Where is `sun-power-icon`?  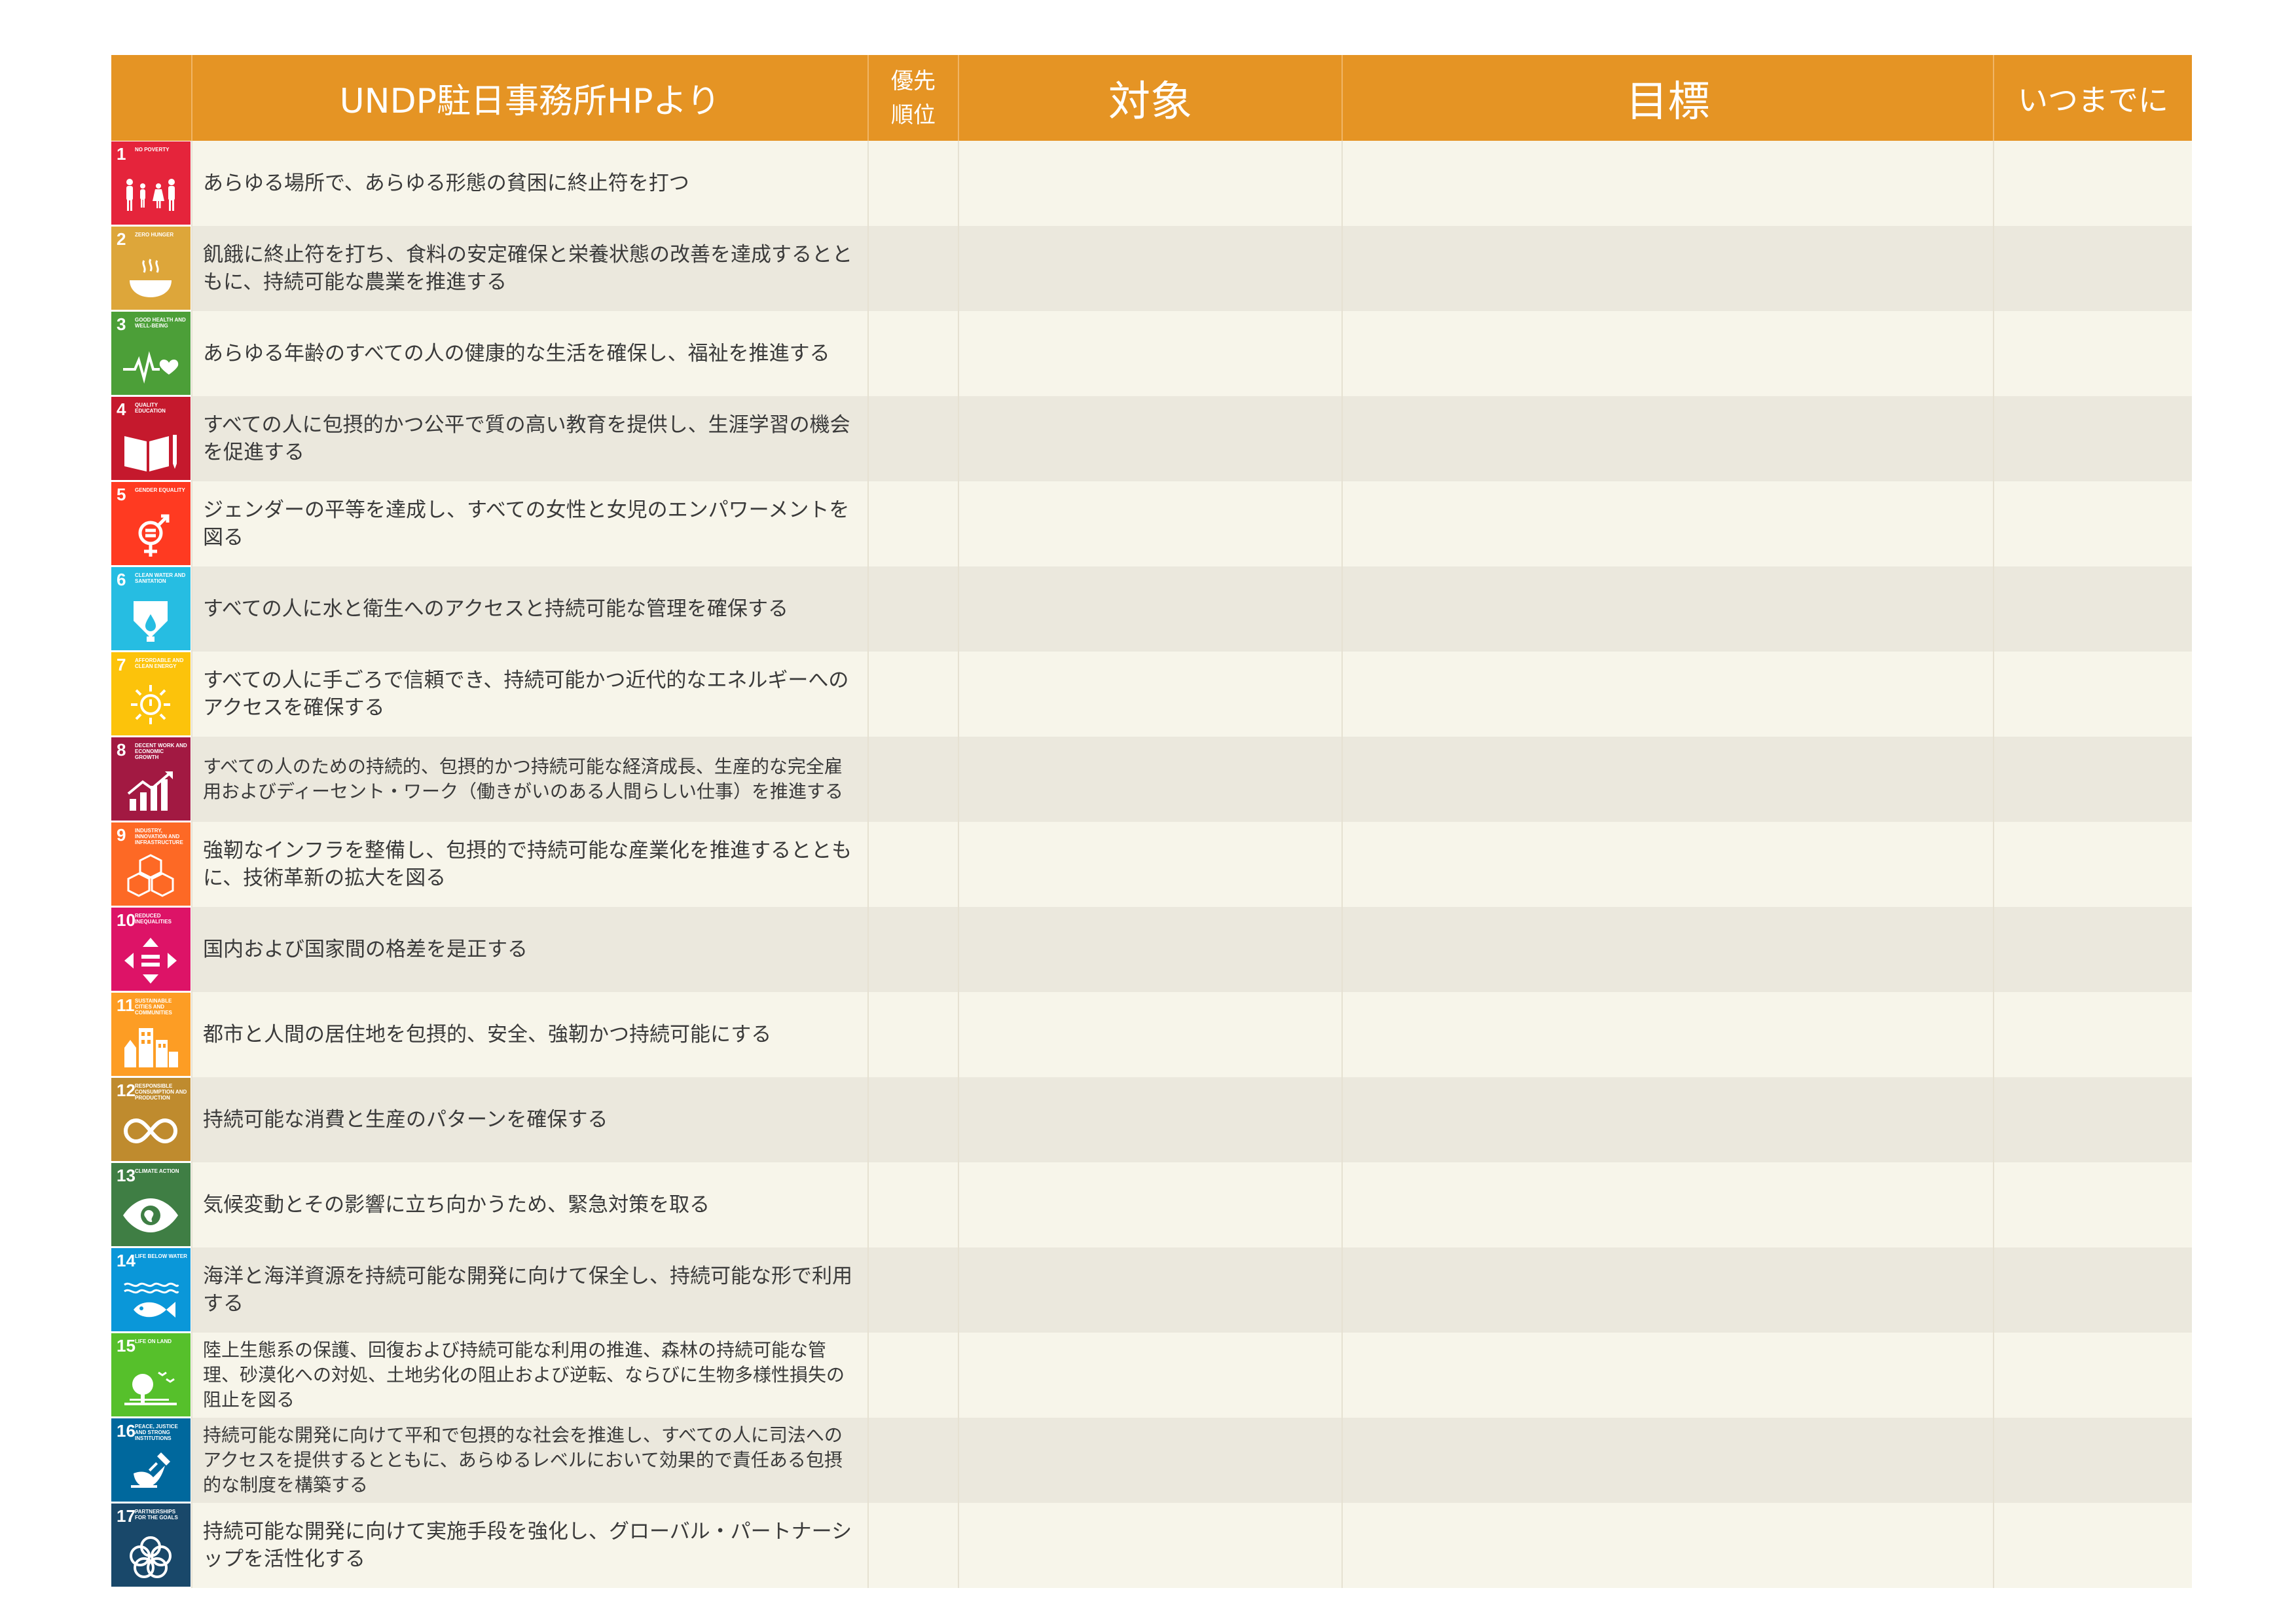 sun-power-icon is located at coordinates (150, 704).